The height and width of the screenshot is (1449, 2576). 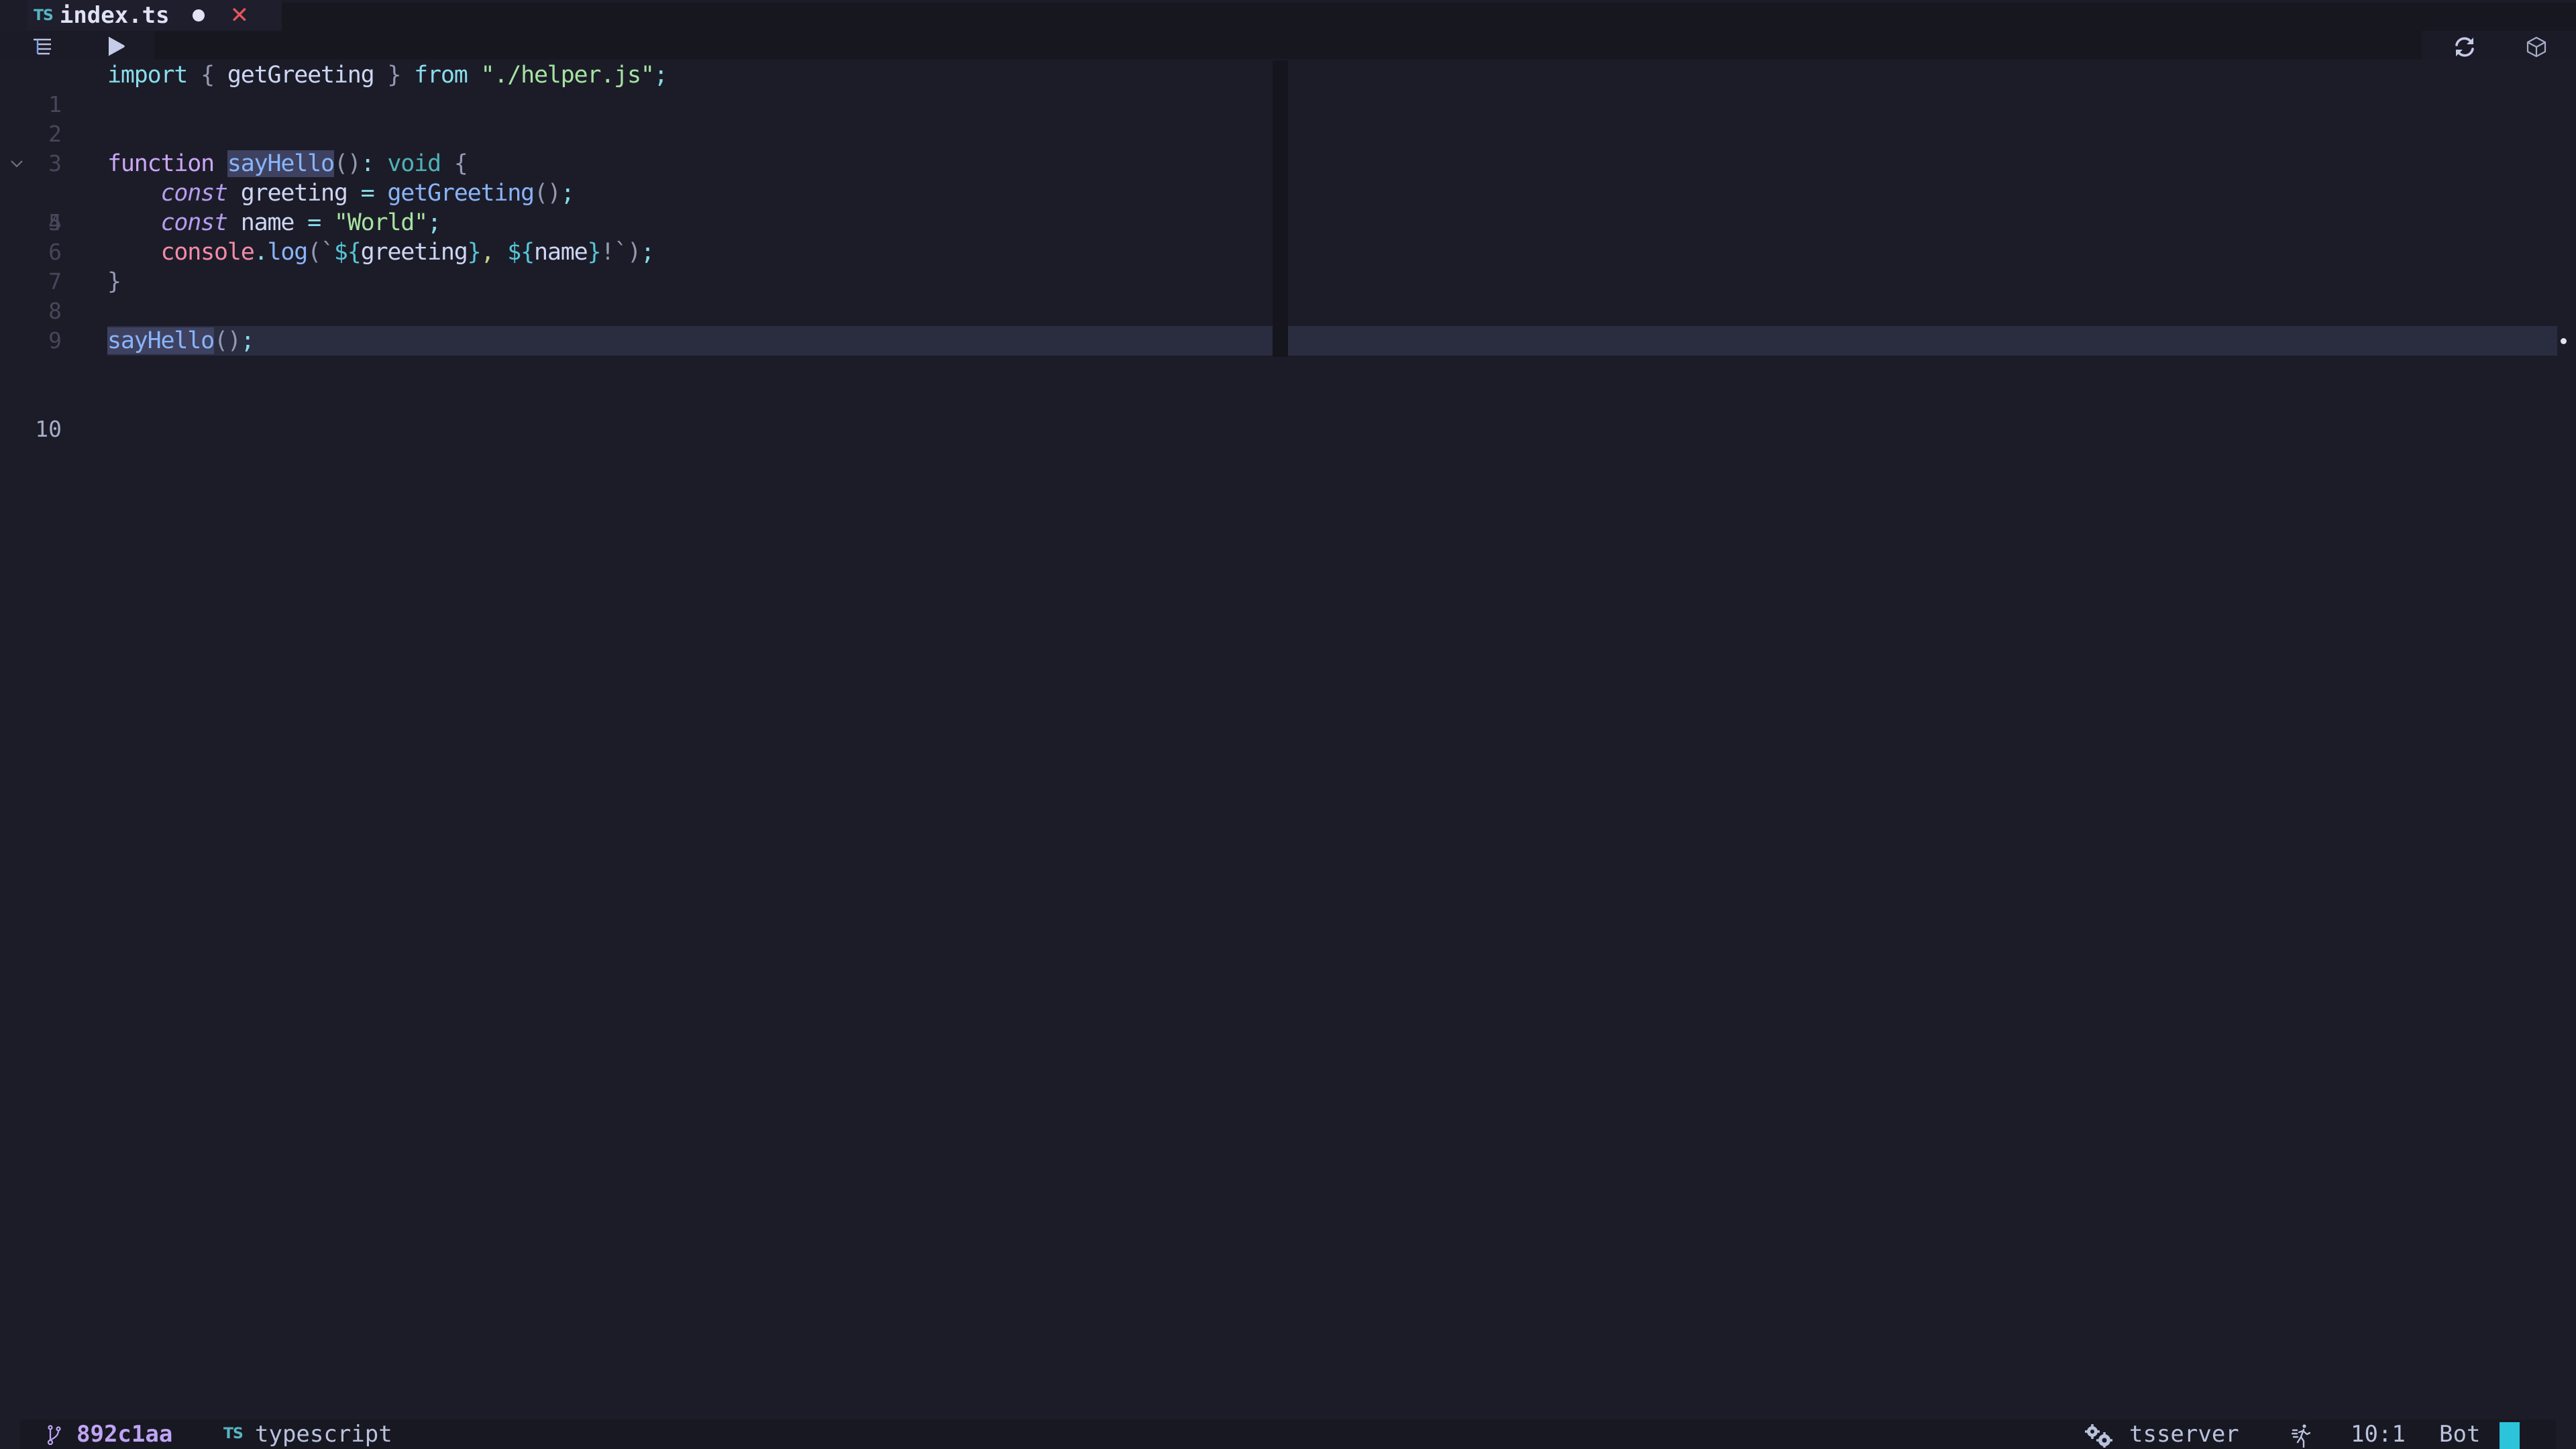 What do you see at coordinates (48, 429) in the screenshot?
I see `line-number: 10` at bounding box center [48, 429].